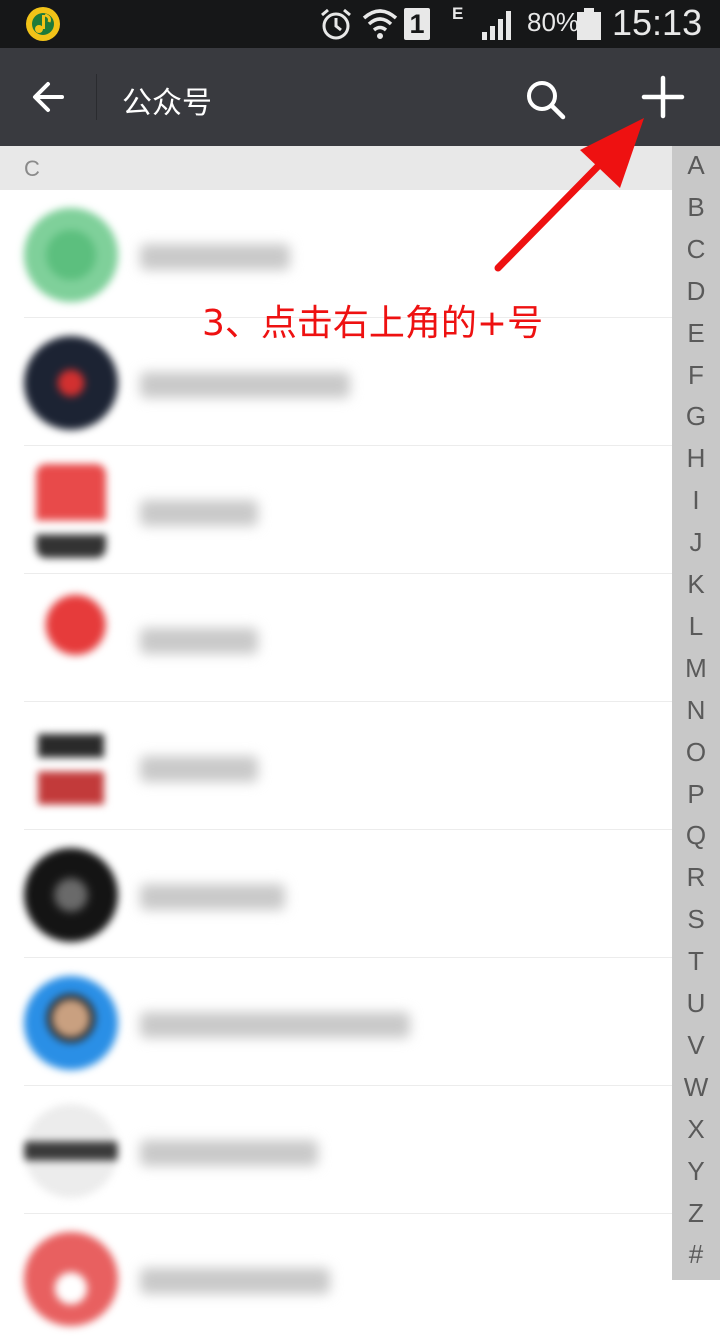 This screenshot has width=720, height=1342. Describe the element at coordinates (696, 626) in the screenshot. I see `index-letter-l: L` at that location.